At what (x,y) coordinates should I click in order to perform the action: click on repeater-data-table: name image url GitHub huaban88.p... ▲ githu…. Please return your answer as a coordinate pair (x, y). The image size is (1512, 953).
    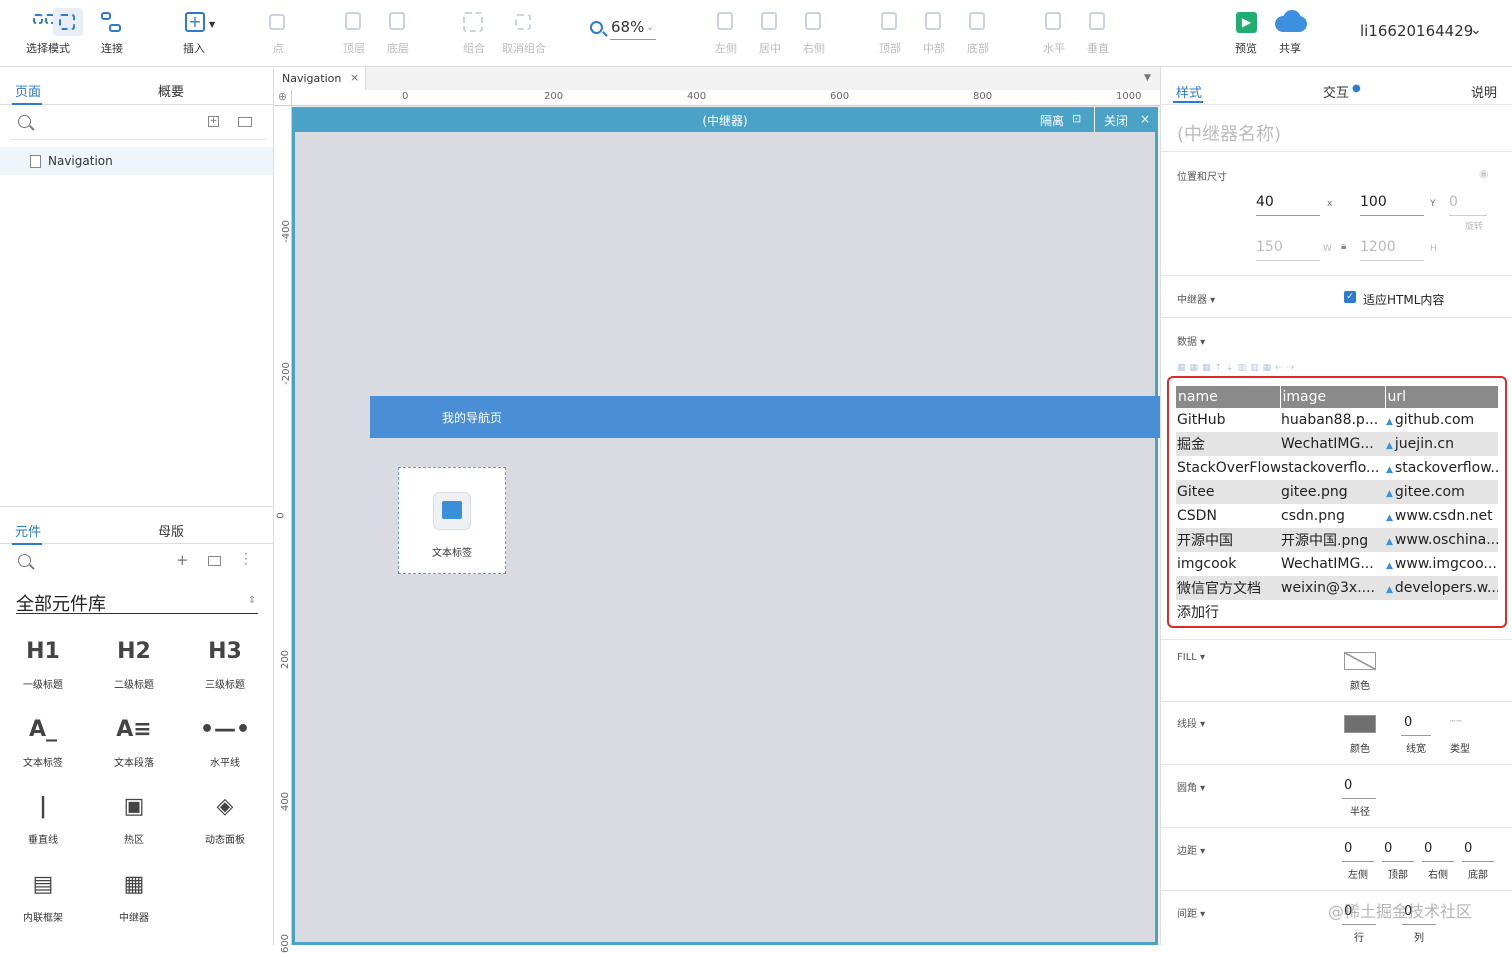
    Looking at the image, I should click on (1337, 505).